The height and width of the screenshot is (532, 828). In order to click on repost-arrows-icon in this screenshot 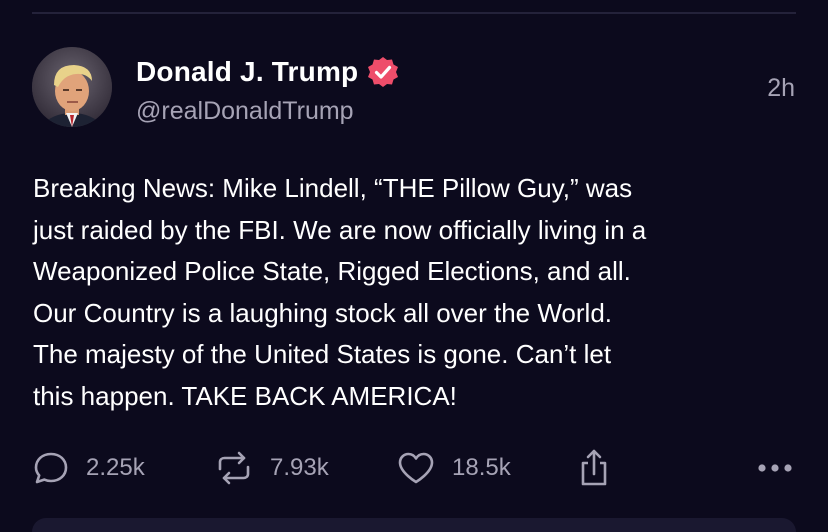, I will do `click(234, 468)`.